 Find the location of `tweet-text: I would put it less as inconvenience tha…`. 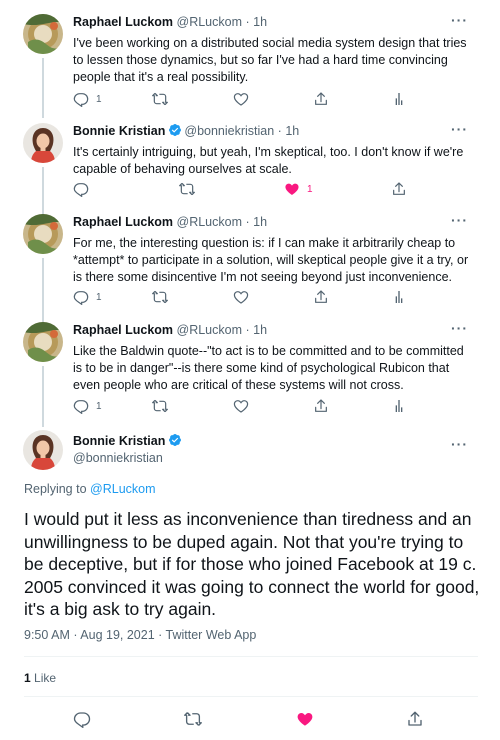

tweet-text: I would put it less as inconvenience tha… is located at coordinates (252, 564).